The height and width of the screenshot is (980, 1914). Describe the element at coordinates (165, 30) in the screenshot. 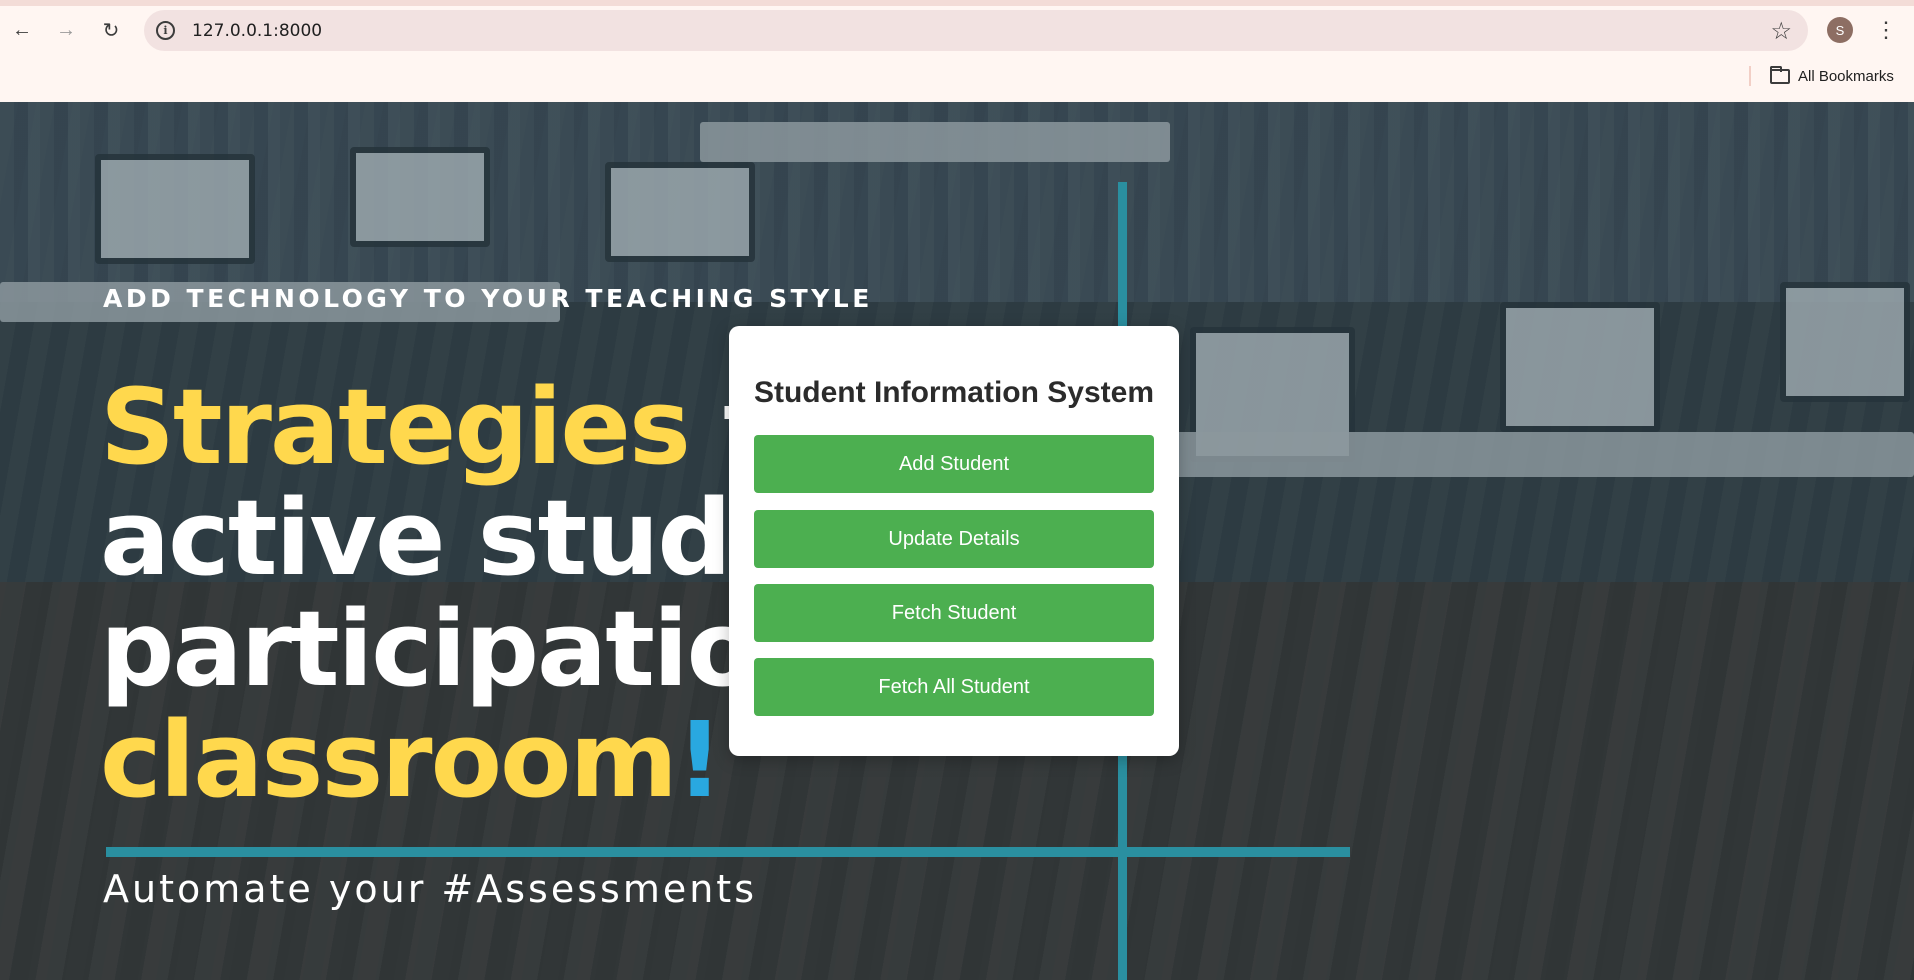

I see `info-icon: i` at that location.